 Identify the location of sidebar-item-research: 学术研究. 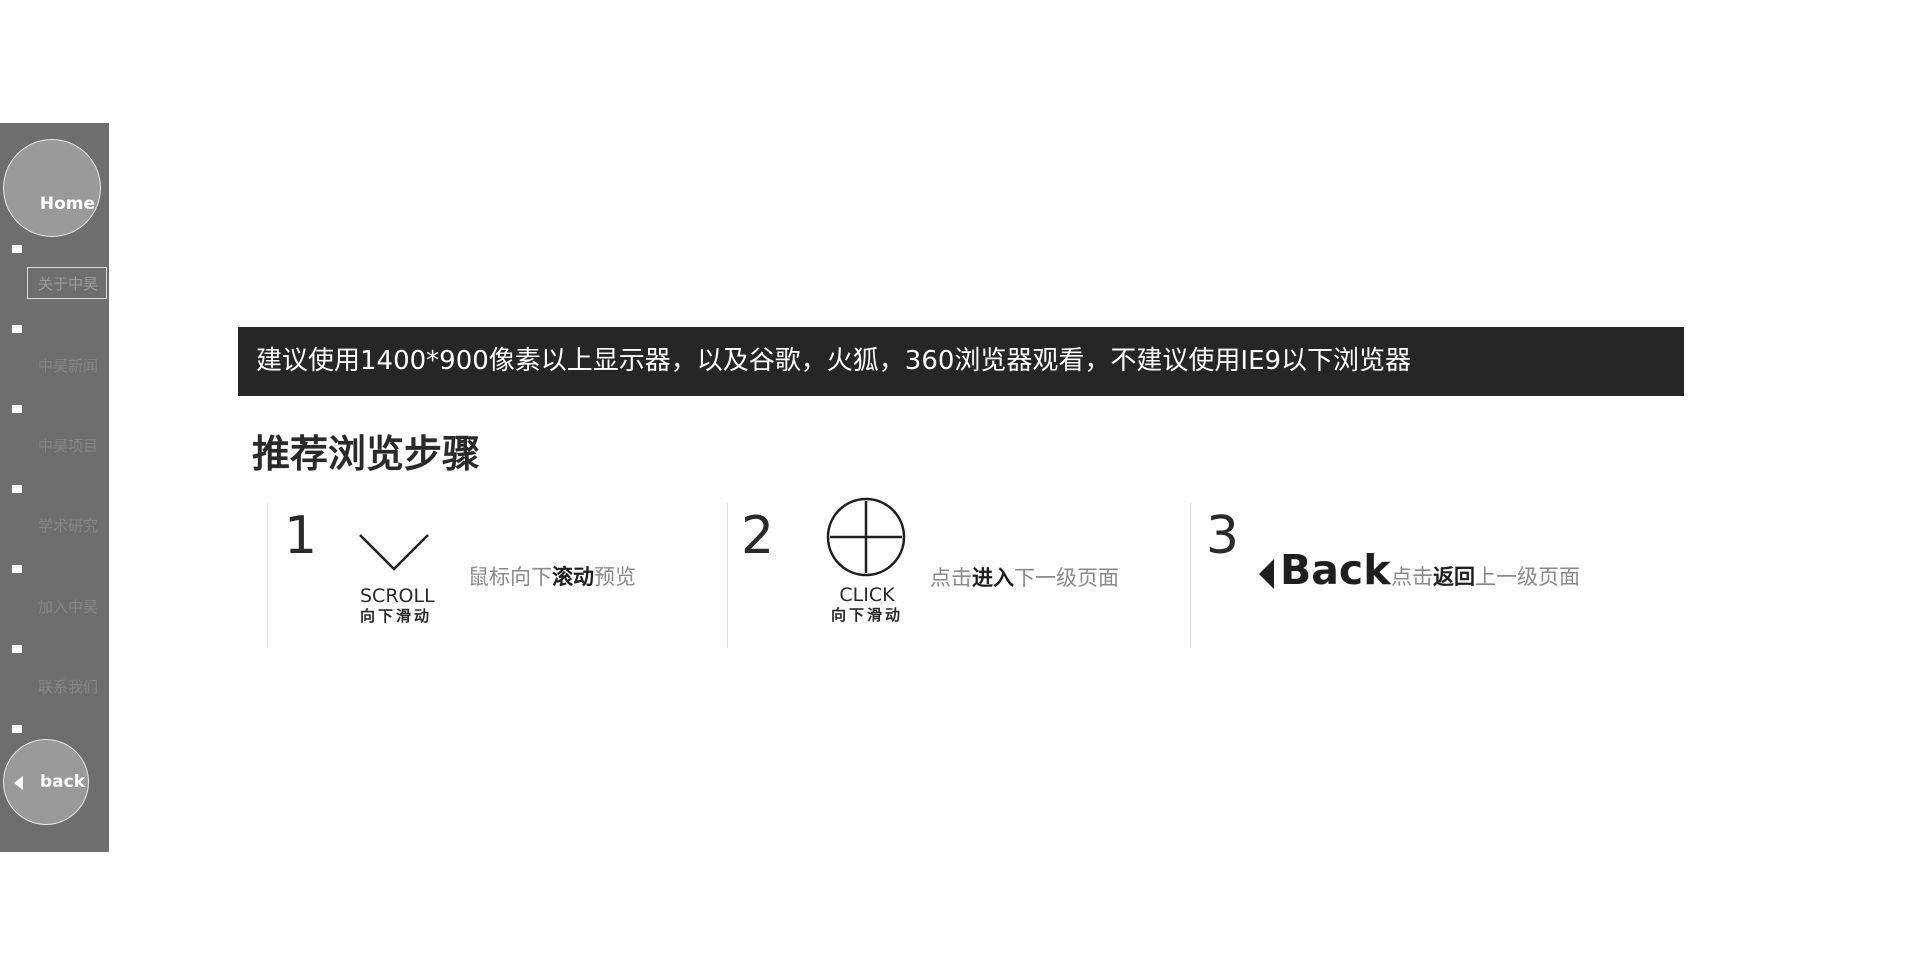
(68, 525).